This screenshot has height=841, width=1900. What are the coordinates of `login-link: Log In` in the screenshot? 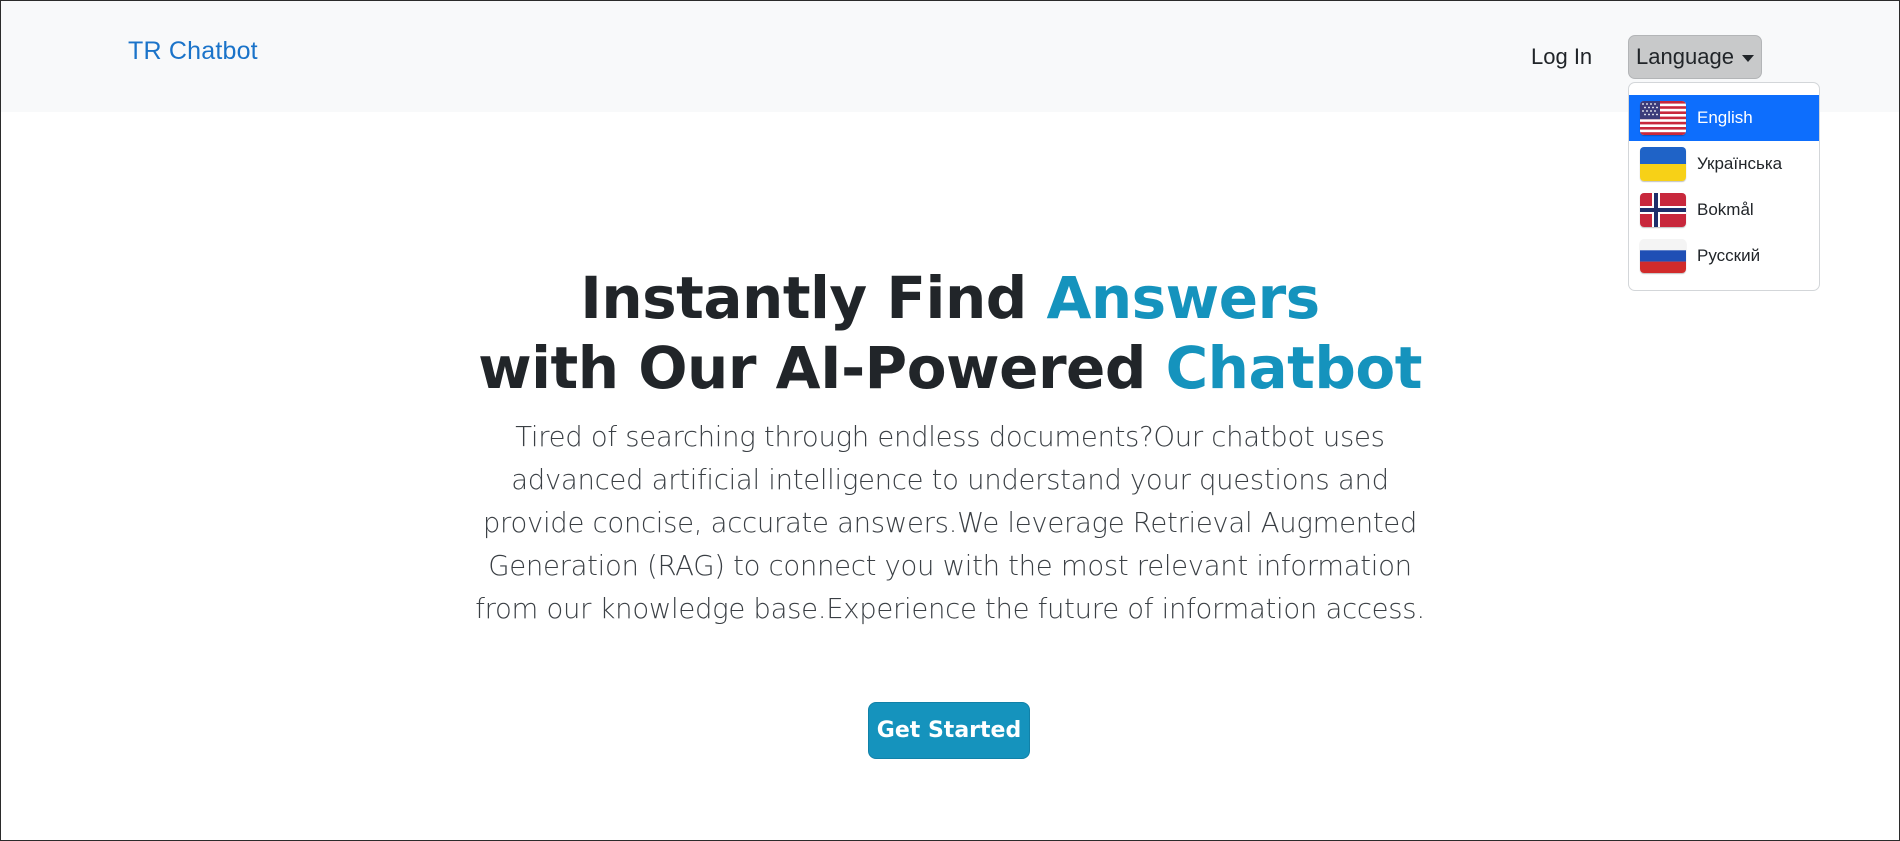 It's located at (1561, 57).